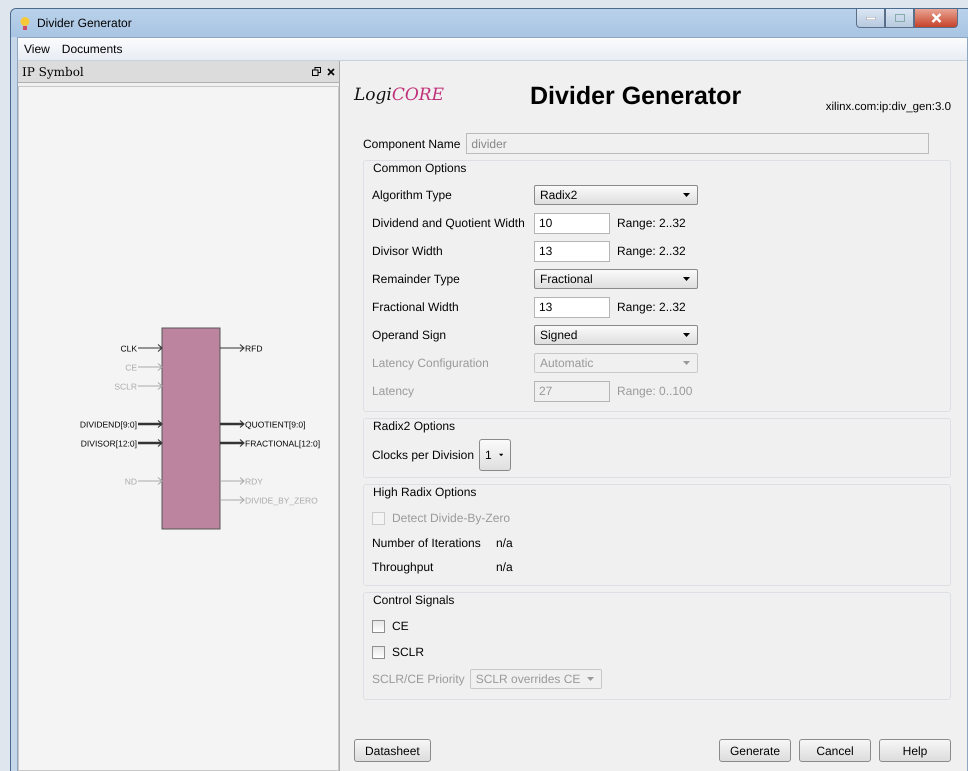  Describe the element at coordinates (431, 363) in the screenshot. I see `field-label: Latency Configuration` at that location.